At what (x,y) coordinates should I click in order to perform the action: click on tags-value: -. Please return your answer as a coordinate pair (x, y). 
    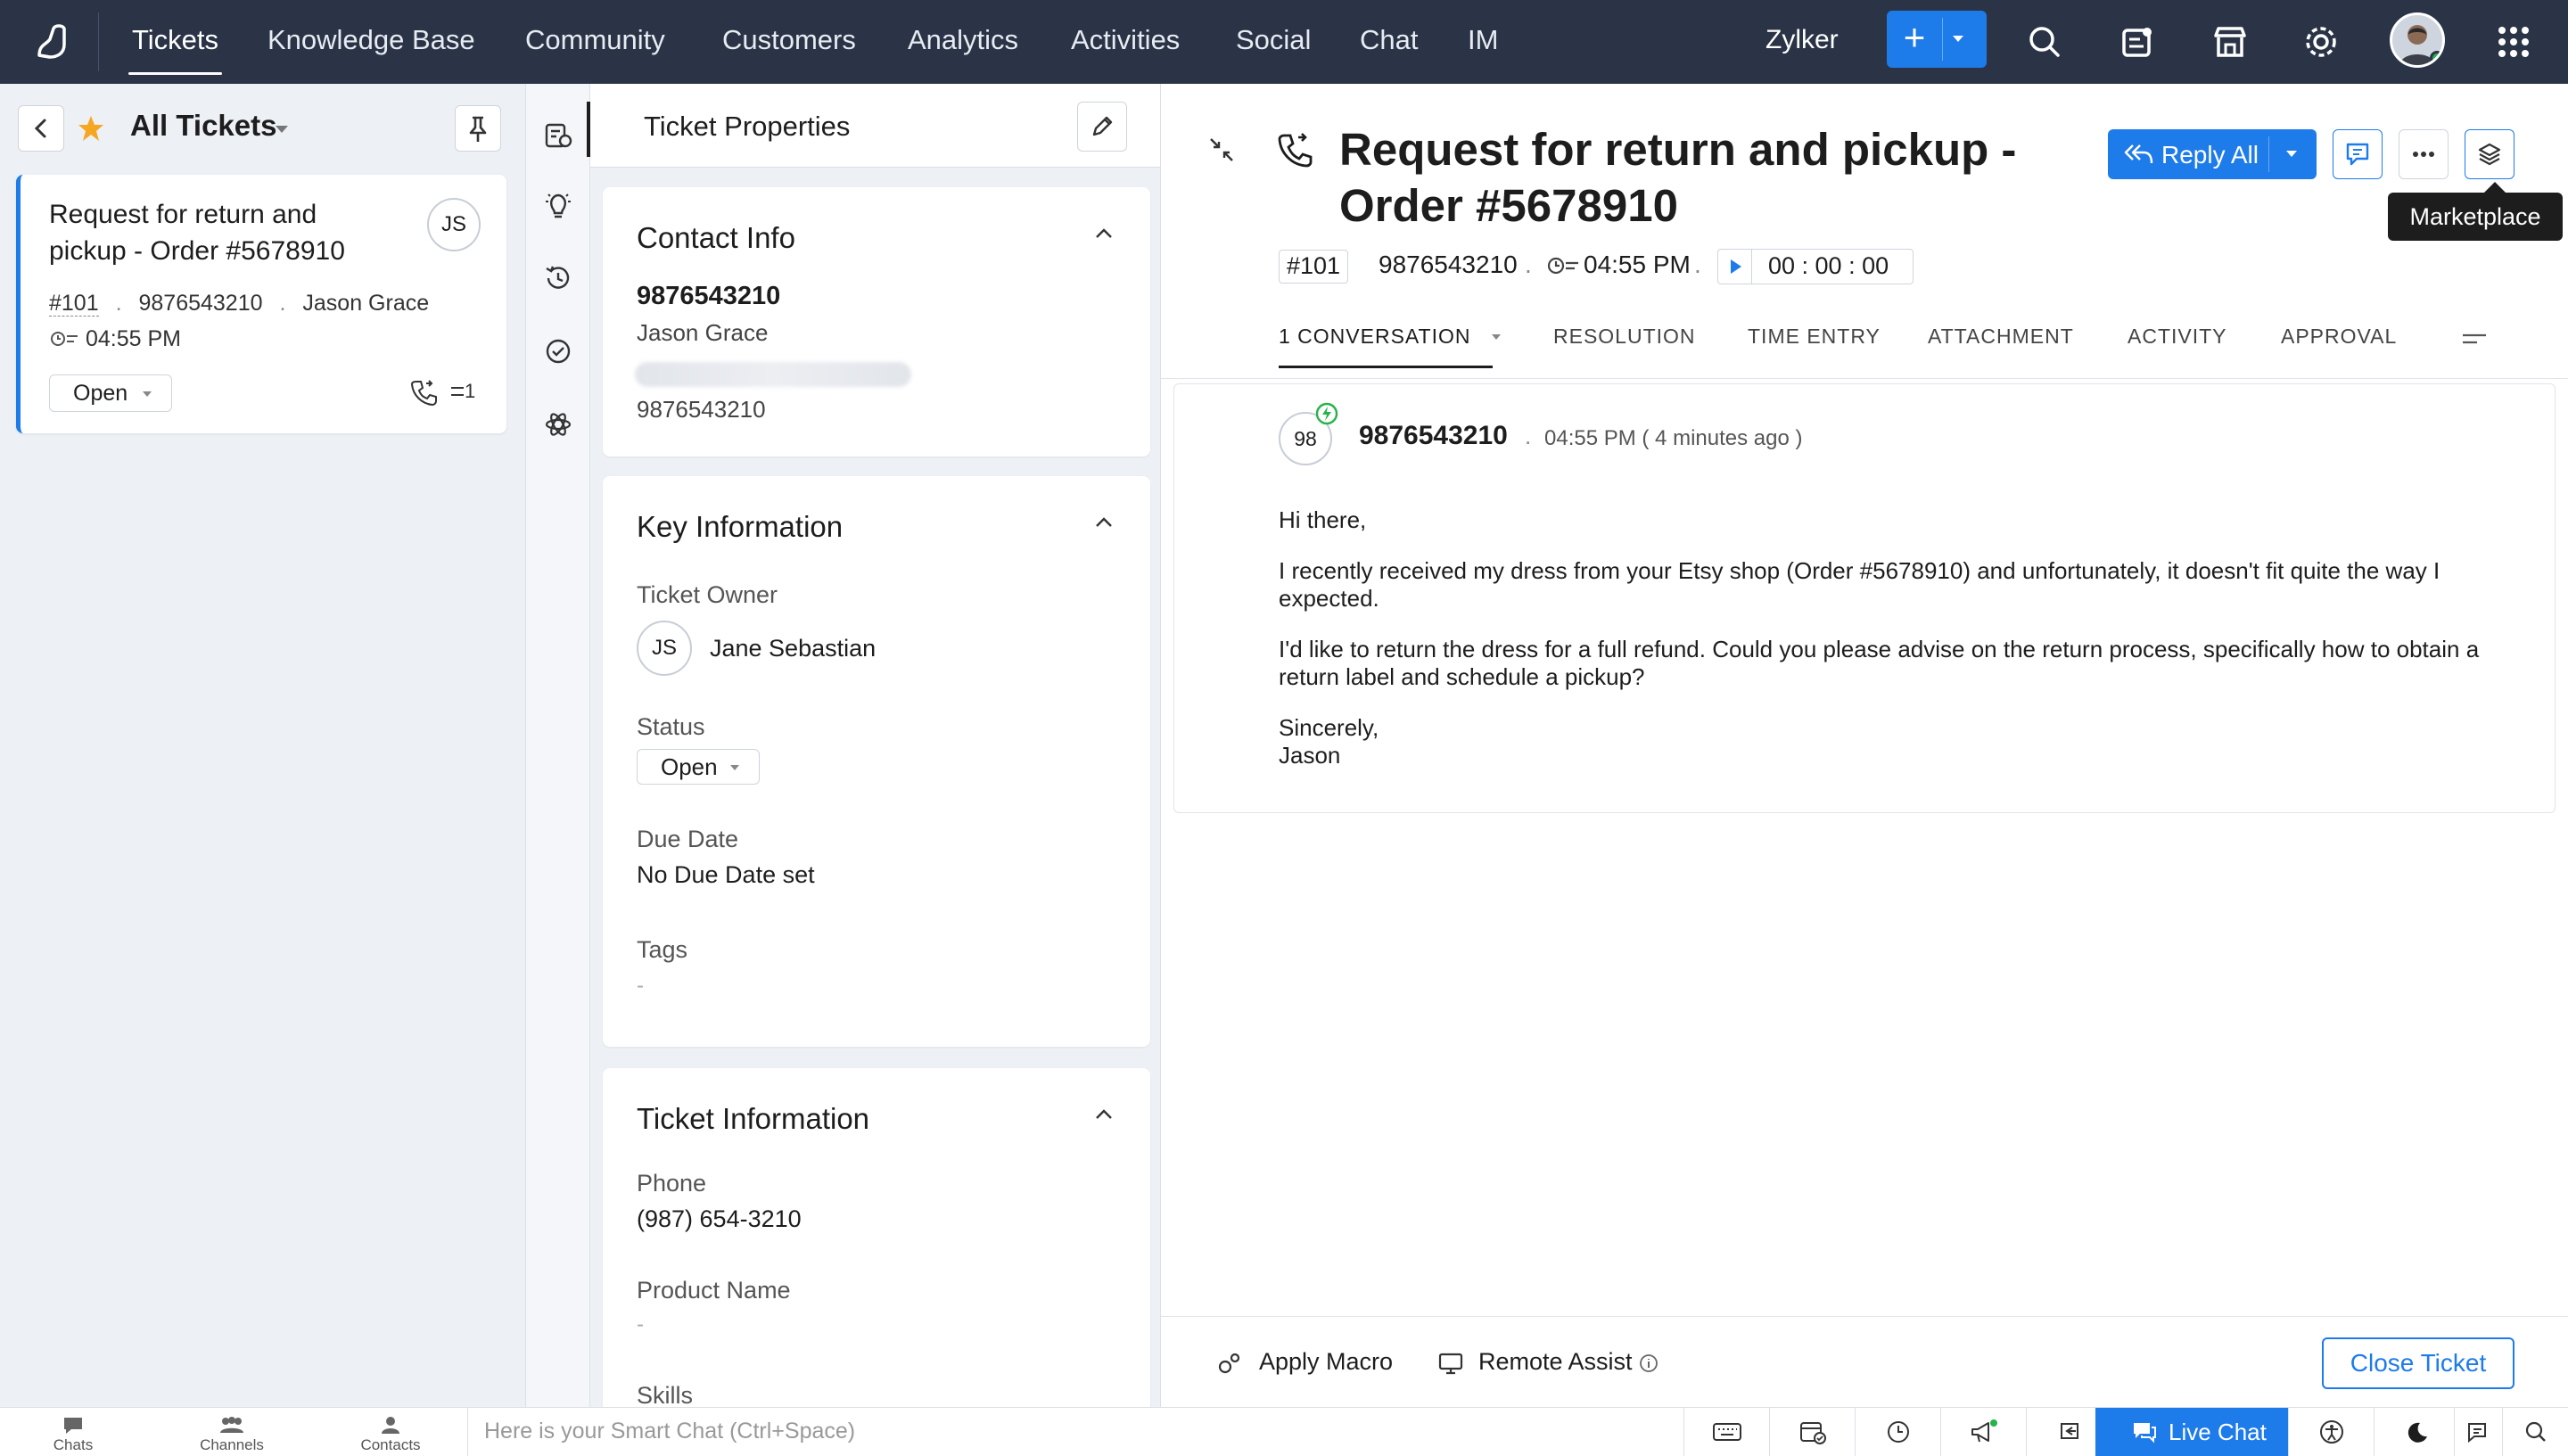
    Looking at the image, I should click on (640, 986).